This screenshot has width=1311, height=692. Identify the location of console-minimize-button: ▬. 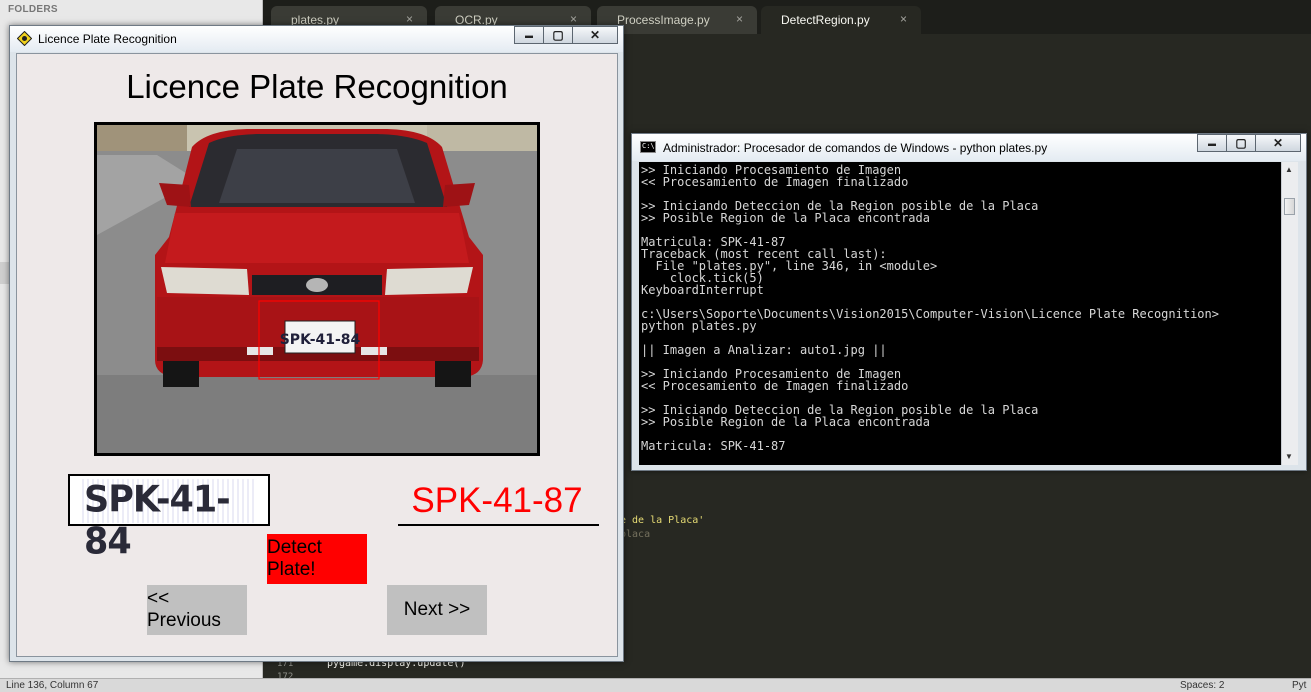
(1212, 143).